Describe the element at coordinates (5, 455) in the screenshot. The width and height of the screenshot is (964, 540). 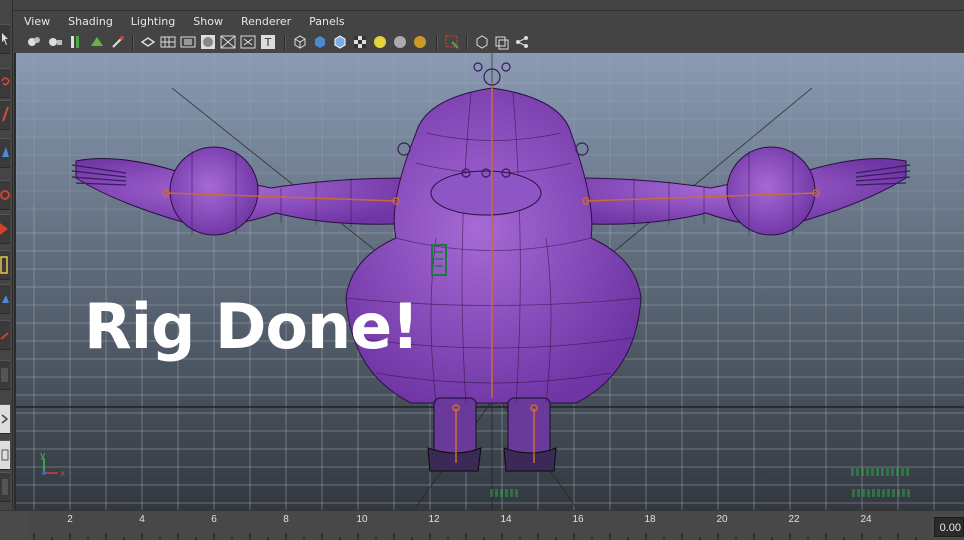
I see `graph-icon` at that location.